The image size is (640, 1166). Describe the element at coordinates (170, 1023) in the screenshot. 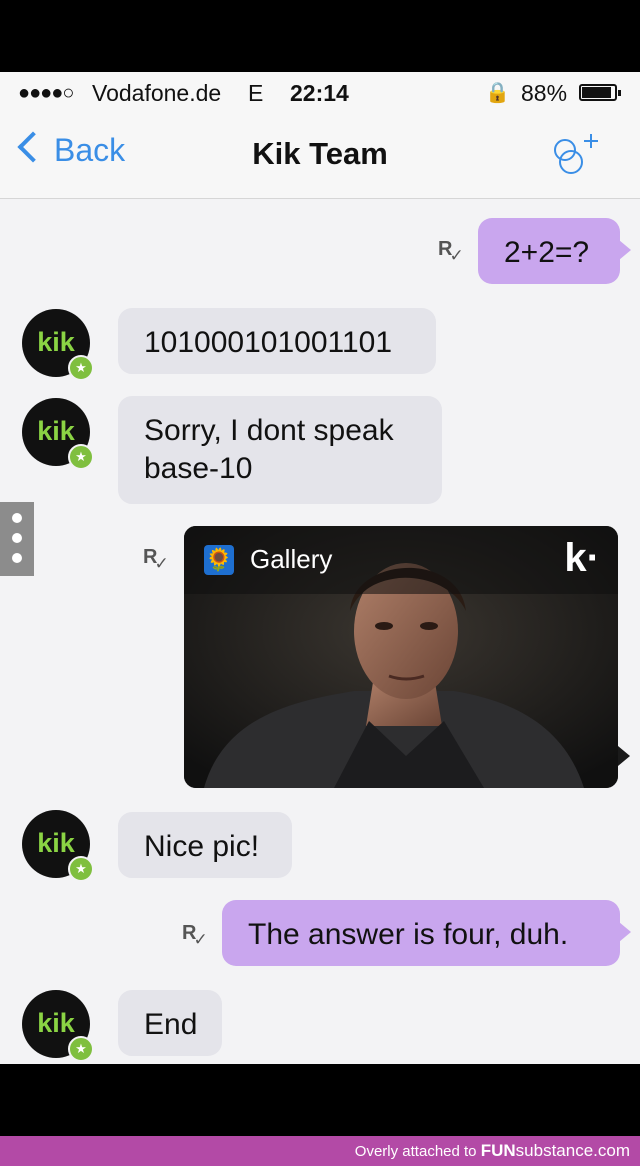

I see `incoming-message: End` at that location.